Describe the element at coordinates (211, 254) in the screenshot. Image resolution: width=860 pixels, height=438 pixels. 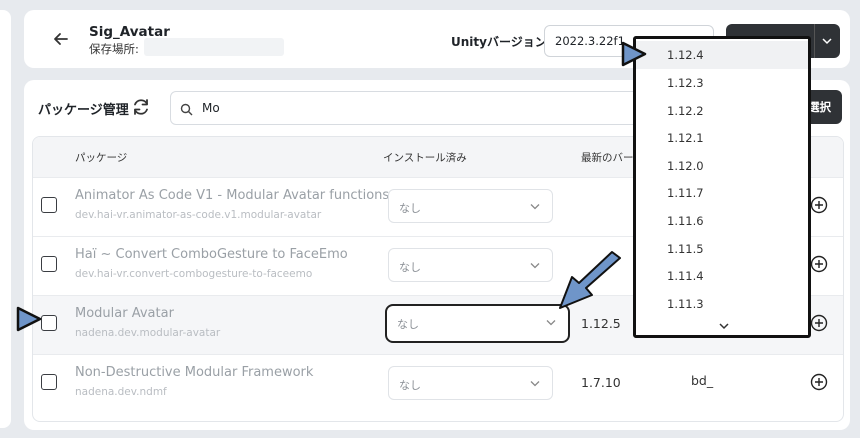
I see `package-name: Haï ~ Convert ComboGesture to FaceEmo` at that location.